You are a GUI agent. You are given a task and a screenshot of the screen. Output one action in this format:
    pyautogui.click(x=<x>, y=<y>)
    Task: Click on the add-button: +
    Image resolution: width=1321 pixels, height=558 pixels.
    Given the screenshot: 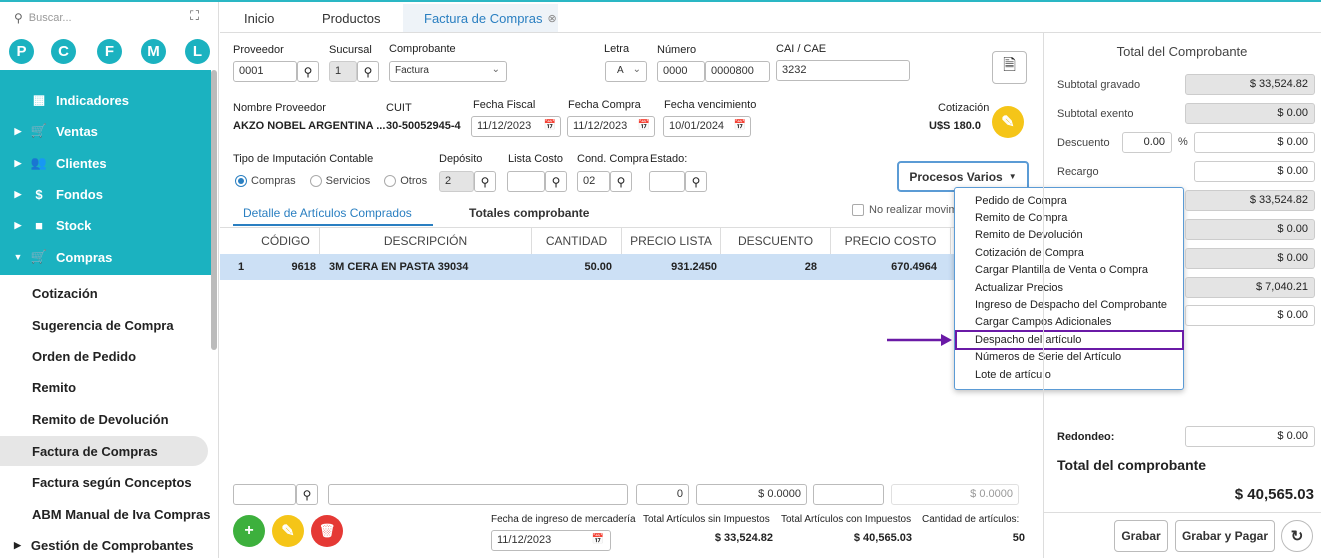 What is the action you would take?
    pyautogui.click(x=249, y=531)
    